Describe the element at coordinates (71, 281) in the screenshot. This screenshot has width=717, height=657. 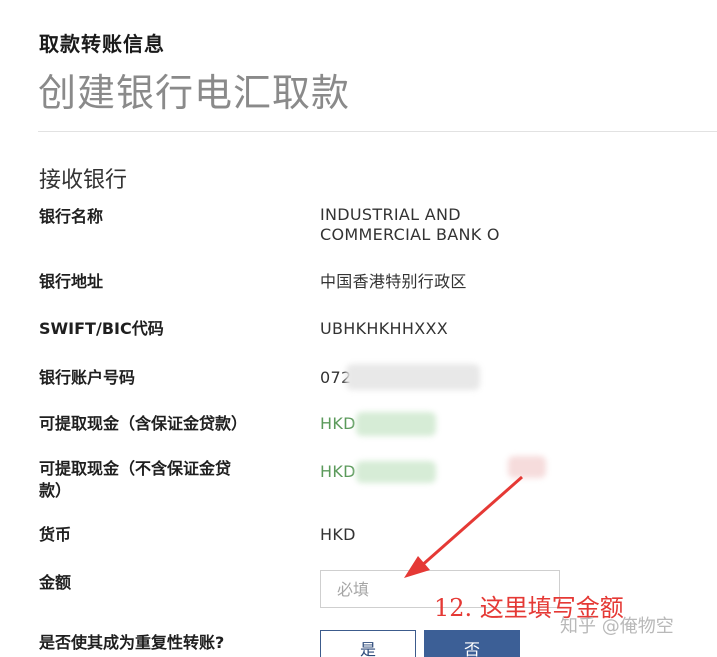
I see `bank-address-label: 银行地址` at that location.